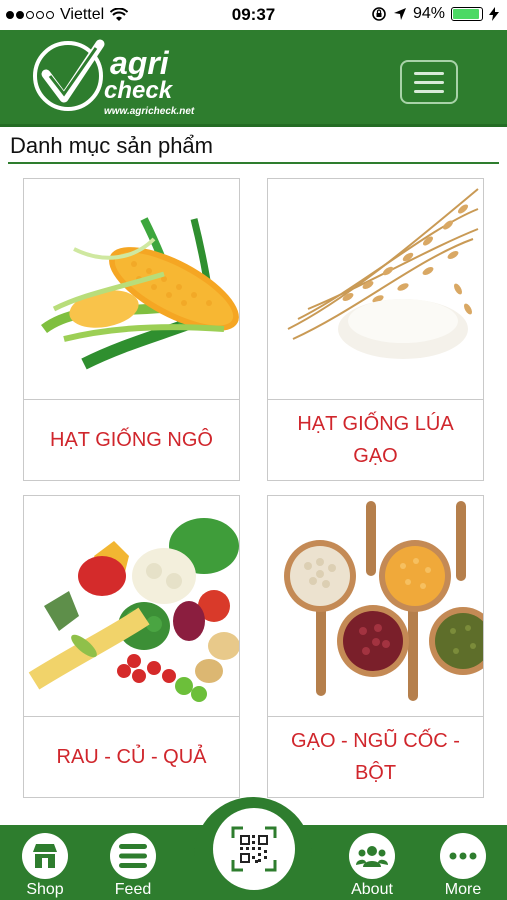  I want to click on tab-label: More, so click(463, 889).